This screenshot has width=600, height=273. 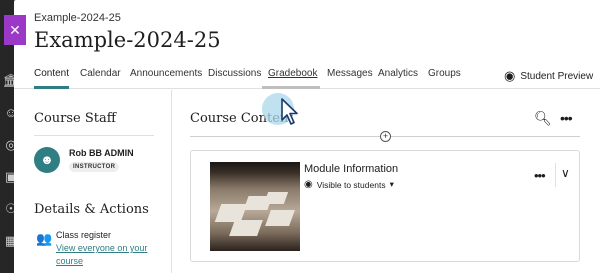 What do you see at coordinates (291, 87) in the screenshot?
I see `gradebook-hover-indicator` at bounding box center [291, 87].